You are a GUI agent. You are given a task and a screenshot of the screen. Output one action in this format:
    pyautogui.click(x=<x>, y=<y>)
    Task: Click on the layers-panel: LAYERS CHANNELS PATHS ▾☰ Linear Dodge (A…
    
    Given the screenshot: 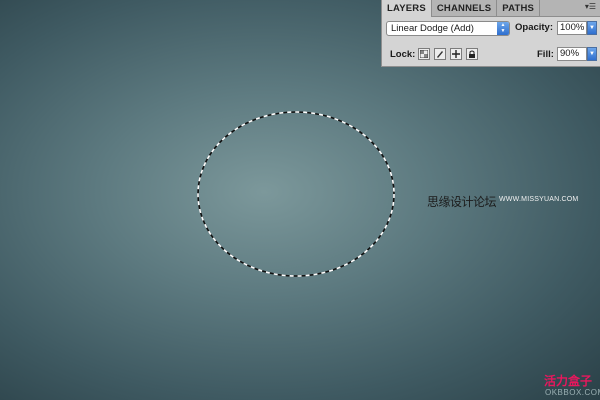 What is the action you would take?
    pyautogui.click(x=490, y=33)
    